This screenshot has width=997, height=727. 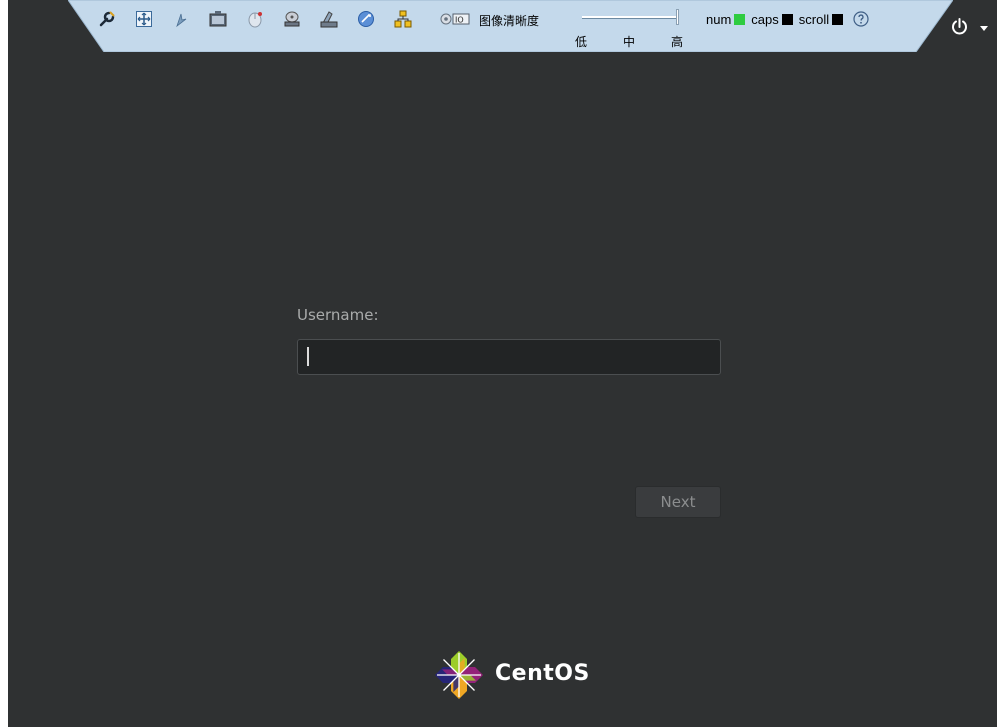 What do you see at coordinates (677, 17) in the screenshot?
I see `clarity-slider-thumb` at bounding box center [677, 17].